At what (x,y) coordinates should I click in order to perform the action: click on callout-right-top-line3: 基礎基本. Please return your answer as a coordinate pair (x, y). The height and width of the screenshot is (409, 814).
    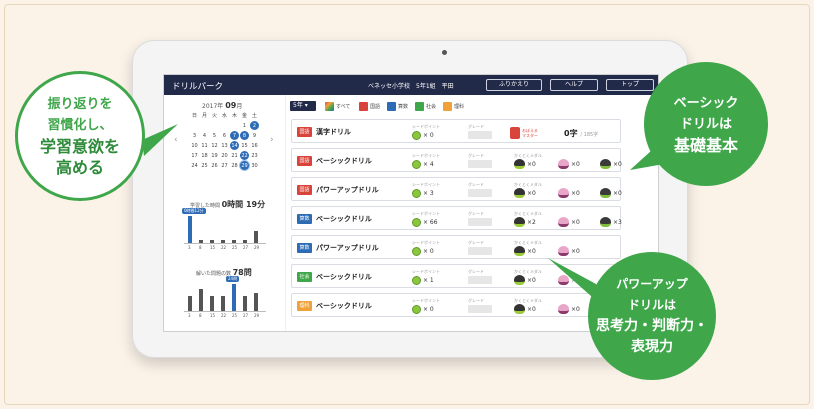
    Looking at the image, I should click on (705, 145).